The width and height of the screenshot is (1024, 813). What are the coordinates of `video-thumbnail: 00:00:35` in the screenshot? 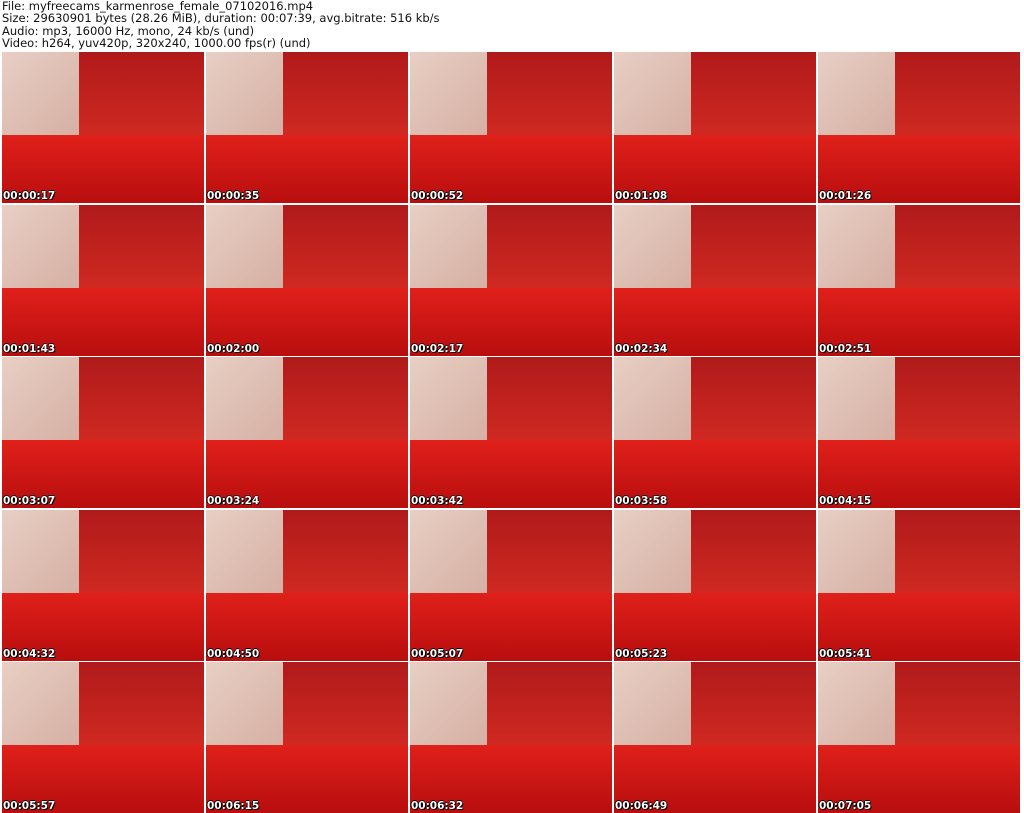 It's located at (307, 127).